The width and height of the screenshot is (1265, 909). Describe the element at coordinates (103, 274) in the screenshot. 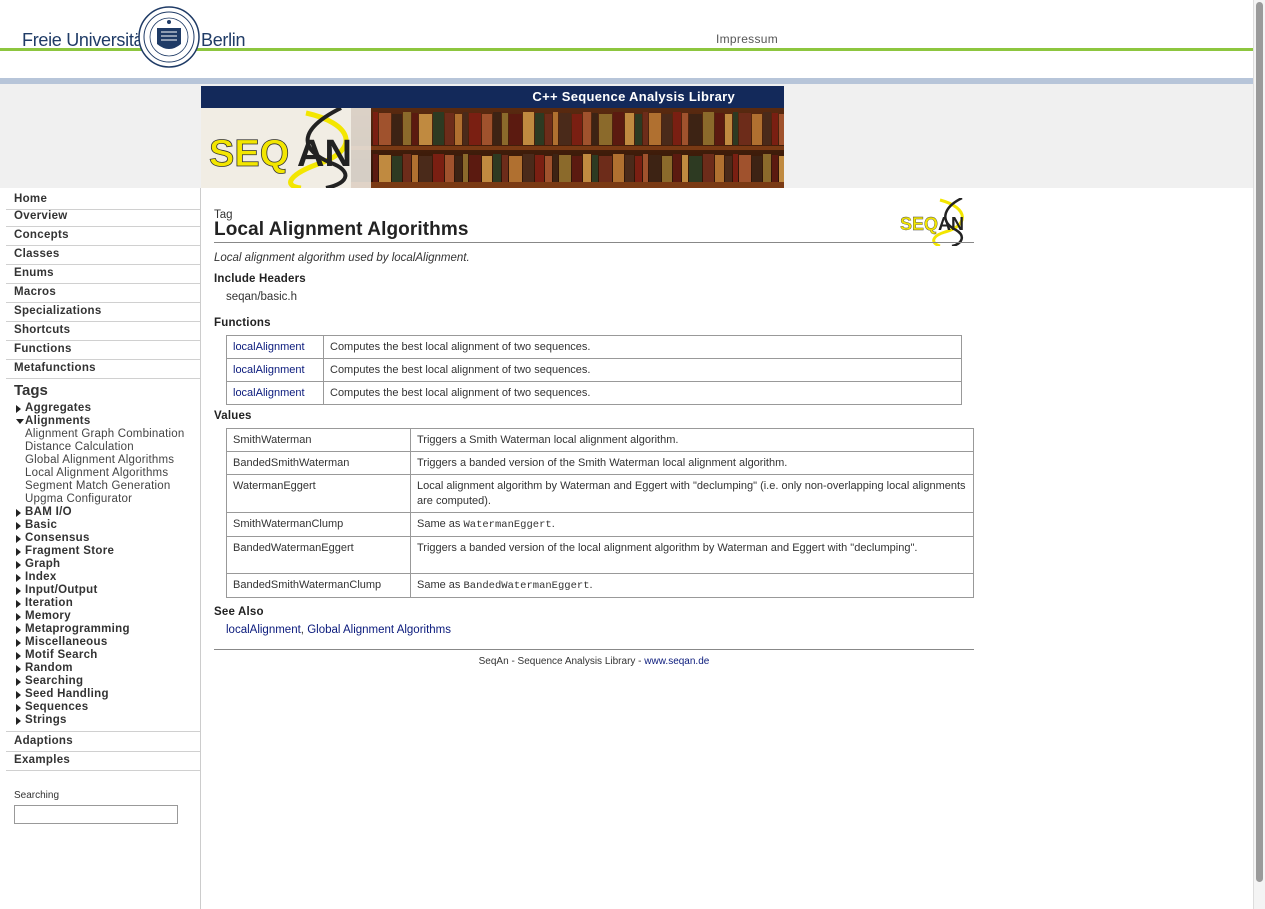

I see `nav-item-enums: Enums` at that location.